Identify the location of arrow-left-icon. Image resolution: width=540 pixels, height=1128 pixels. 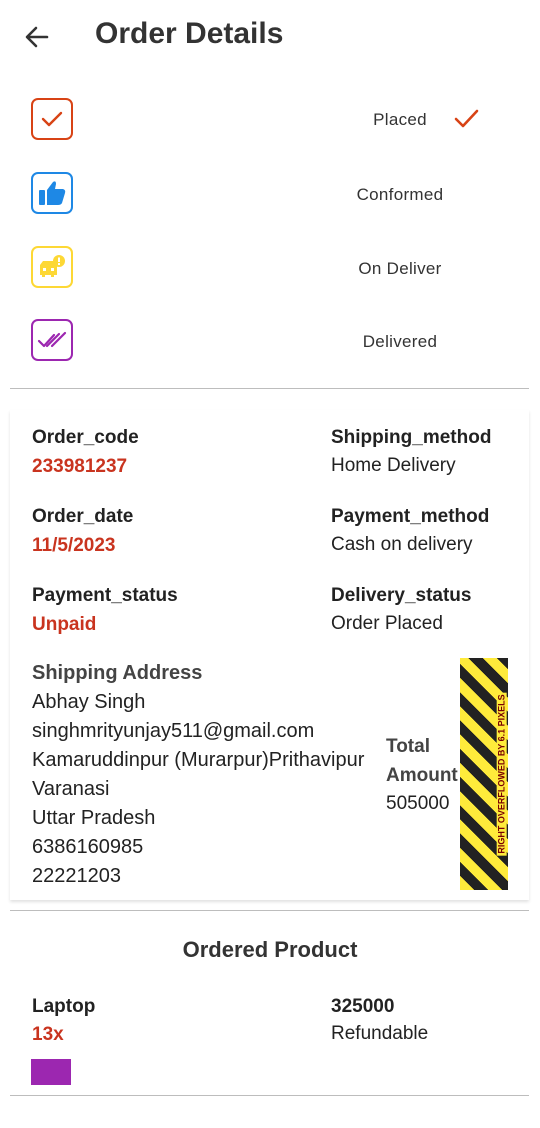
(37, 37).